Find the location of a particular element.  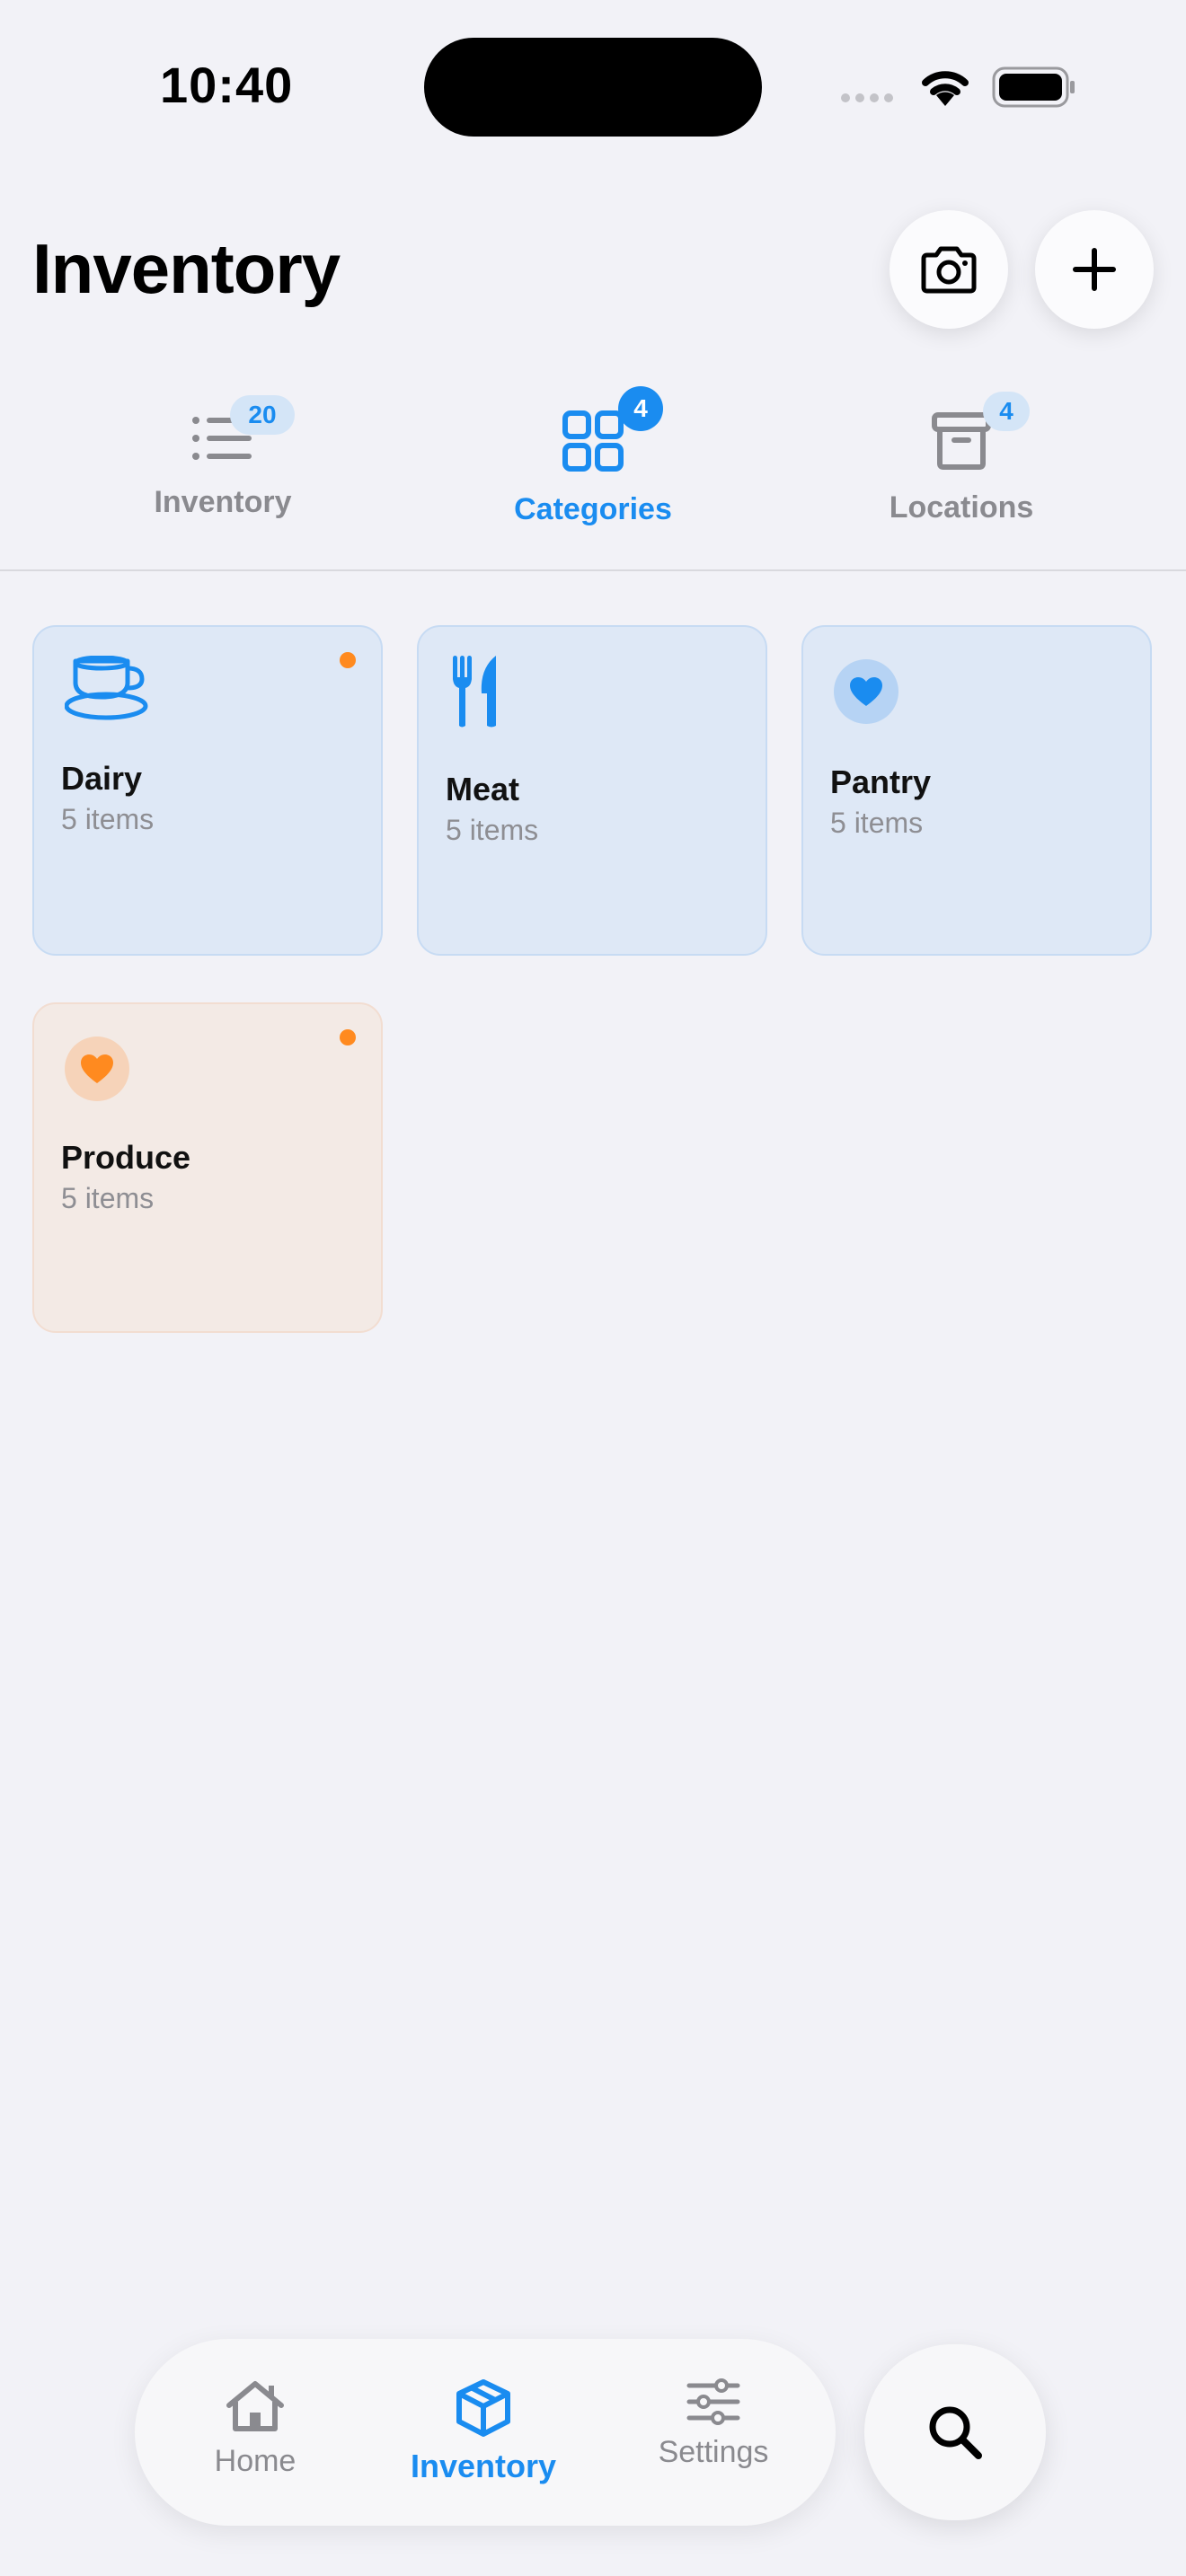

camera-icon is located at coordinates (949, 270).